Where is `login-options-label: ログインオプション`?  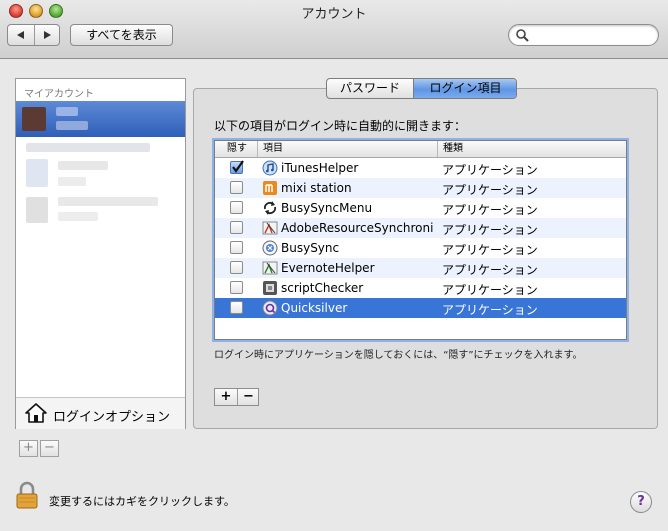 login-options-label: ログインオプション is located at coordinates (112, 417).